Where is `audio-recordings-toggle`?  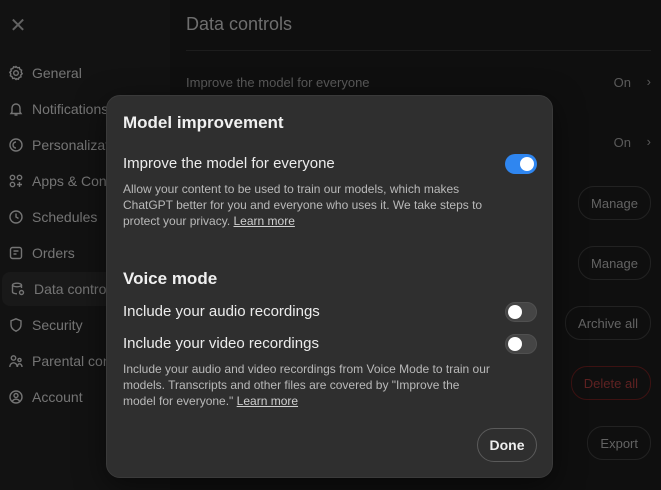
audio-recordings-toggle is located at coordinates (521, 312).